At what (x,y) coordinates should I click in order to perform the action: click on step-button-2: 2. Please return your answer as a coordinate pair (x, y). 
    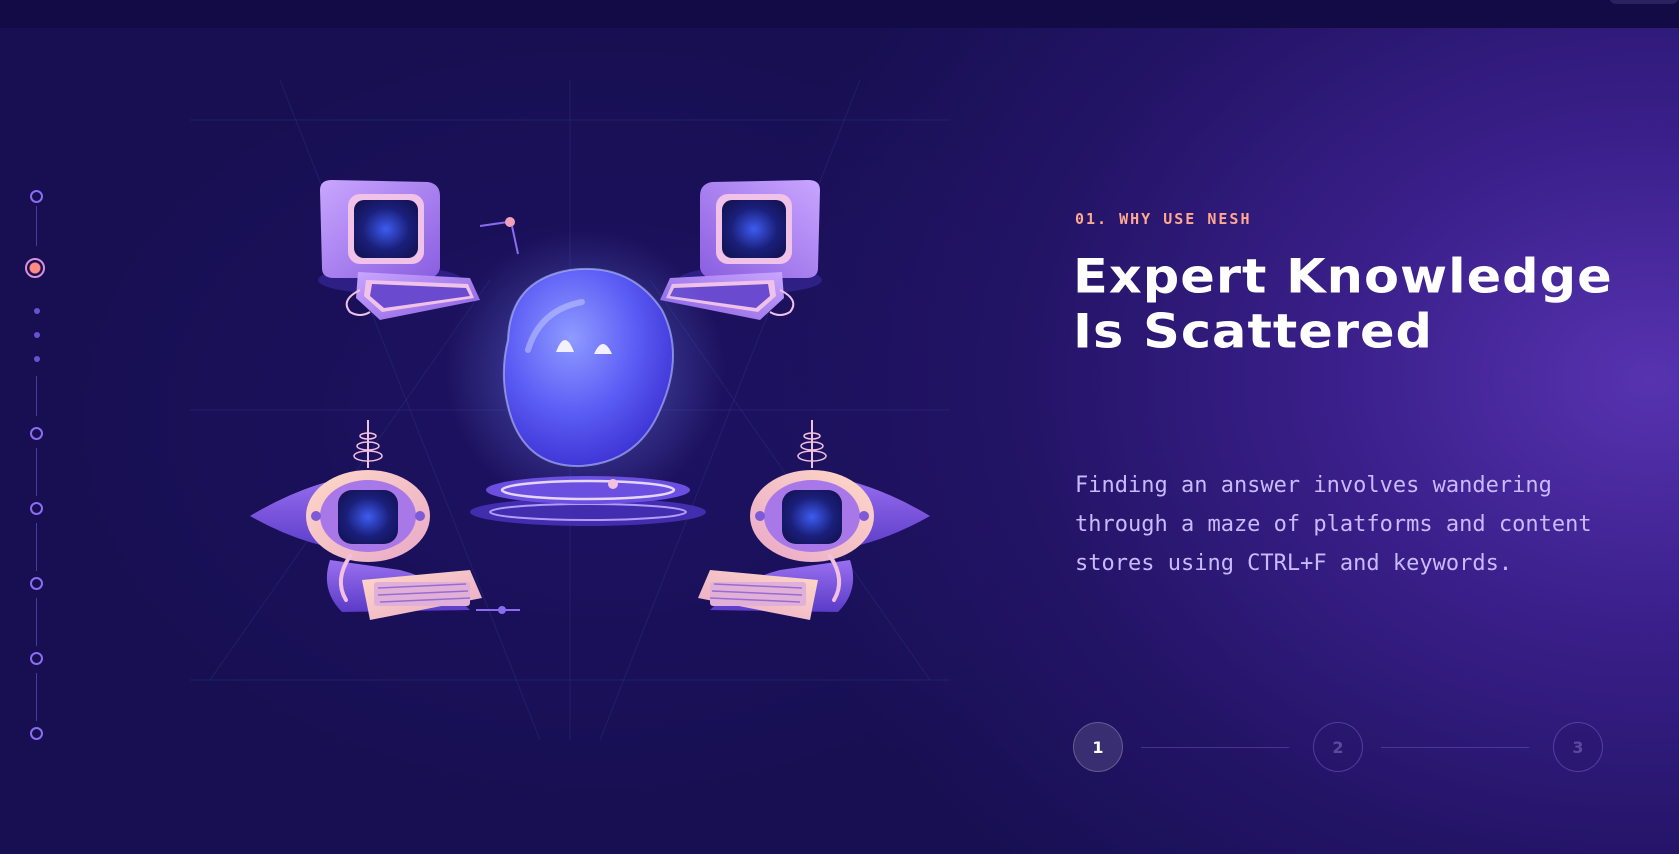
    Looking at the image, I should click on (1338, 747).